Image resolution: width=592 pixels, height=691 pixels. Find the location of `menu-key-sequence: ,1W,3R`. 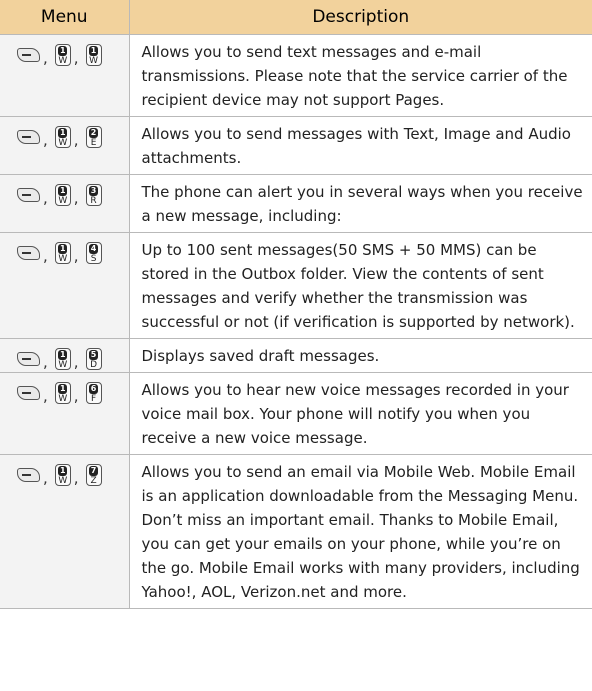

menu-key-sequence: ,1W,3R is located at coordinates (65, 203).